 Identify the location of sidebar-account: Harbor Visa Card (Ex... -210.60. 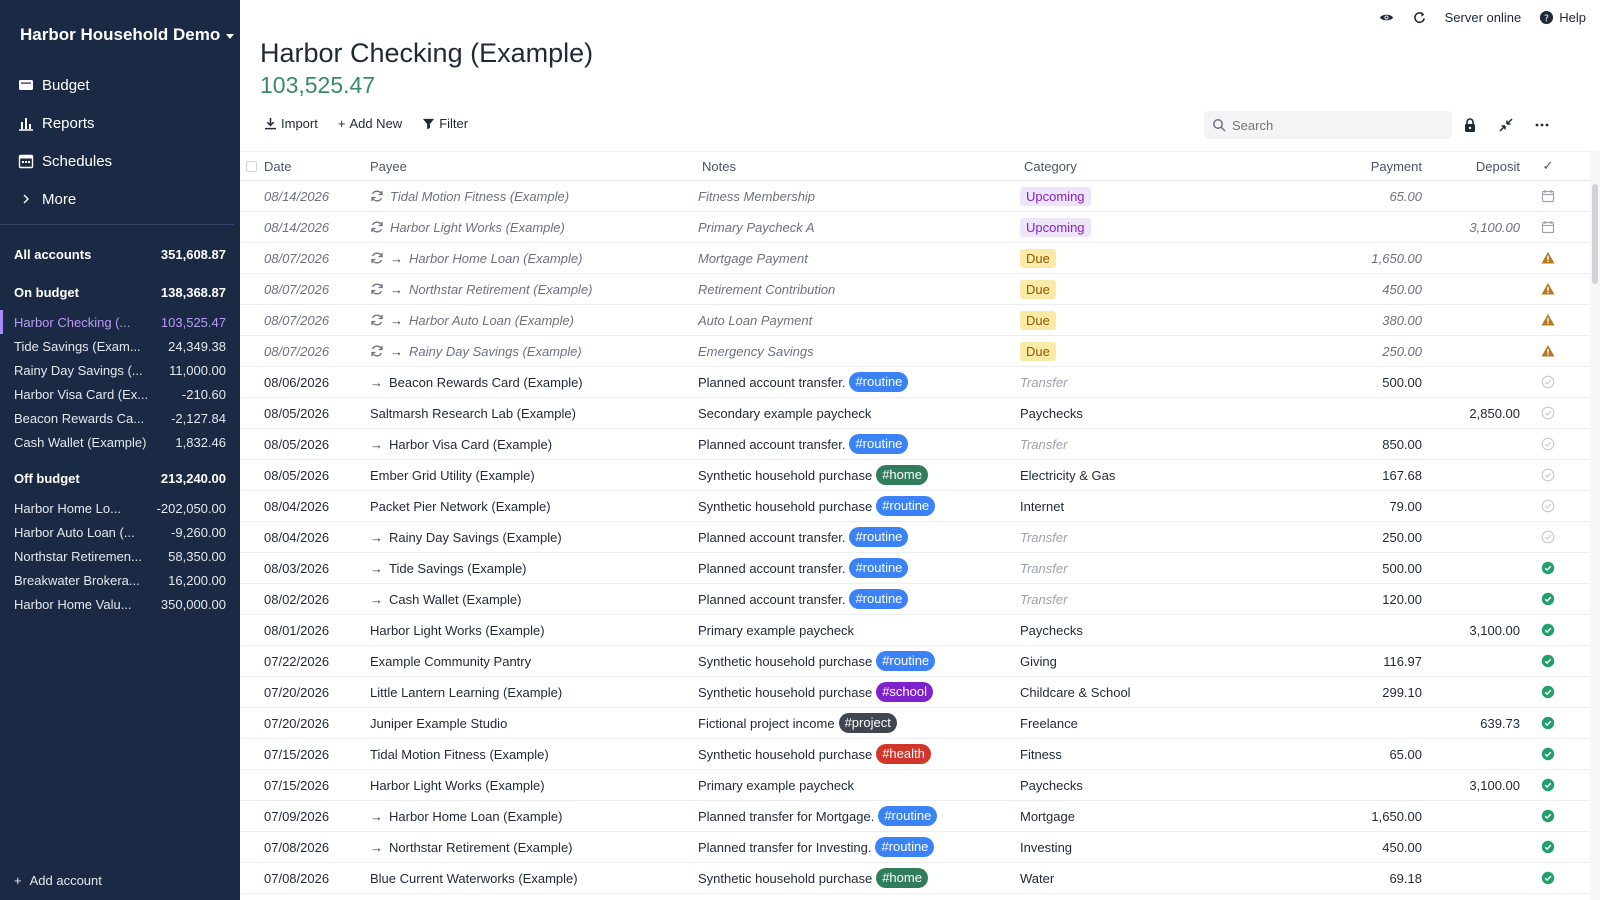
(120, 394).